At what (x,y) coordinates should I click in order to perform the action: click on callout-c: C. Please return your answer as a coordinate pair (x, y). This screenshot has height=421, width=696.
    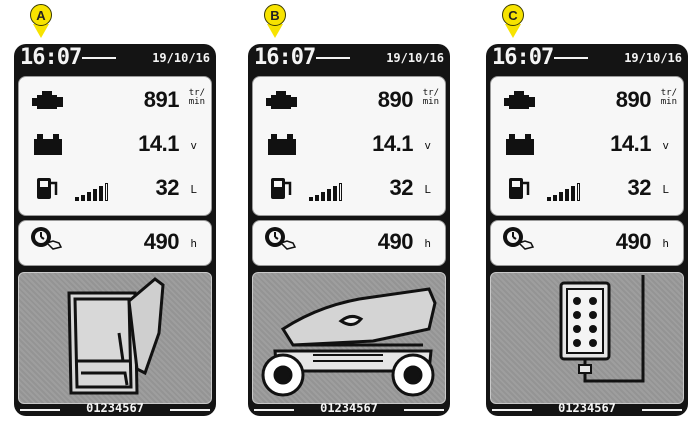
    Looking at the image, I should click on (513, 15).